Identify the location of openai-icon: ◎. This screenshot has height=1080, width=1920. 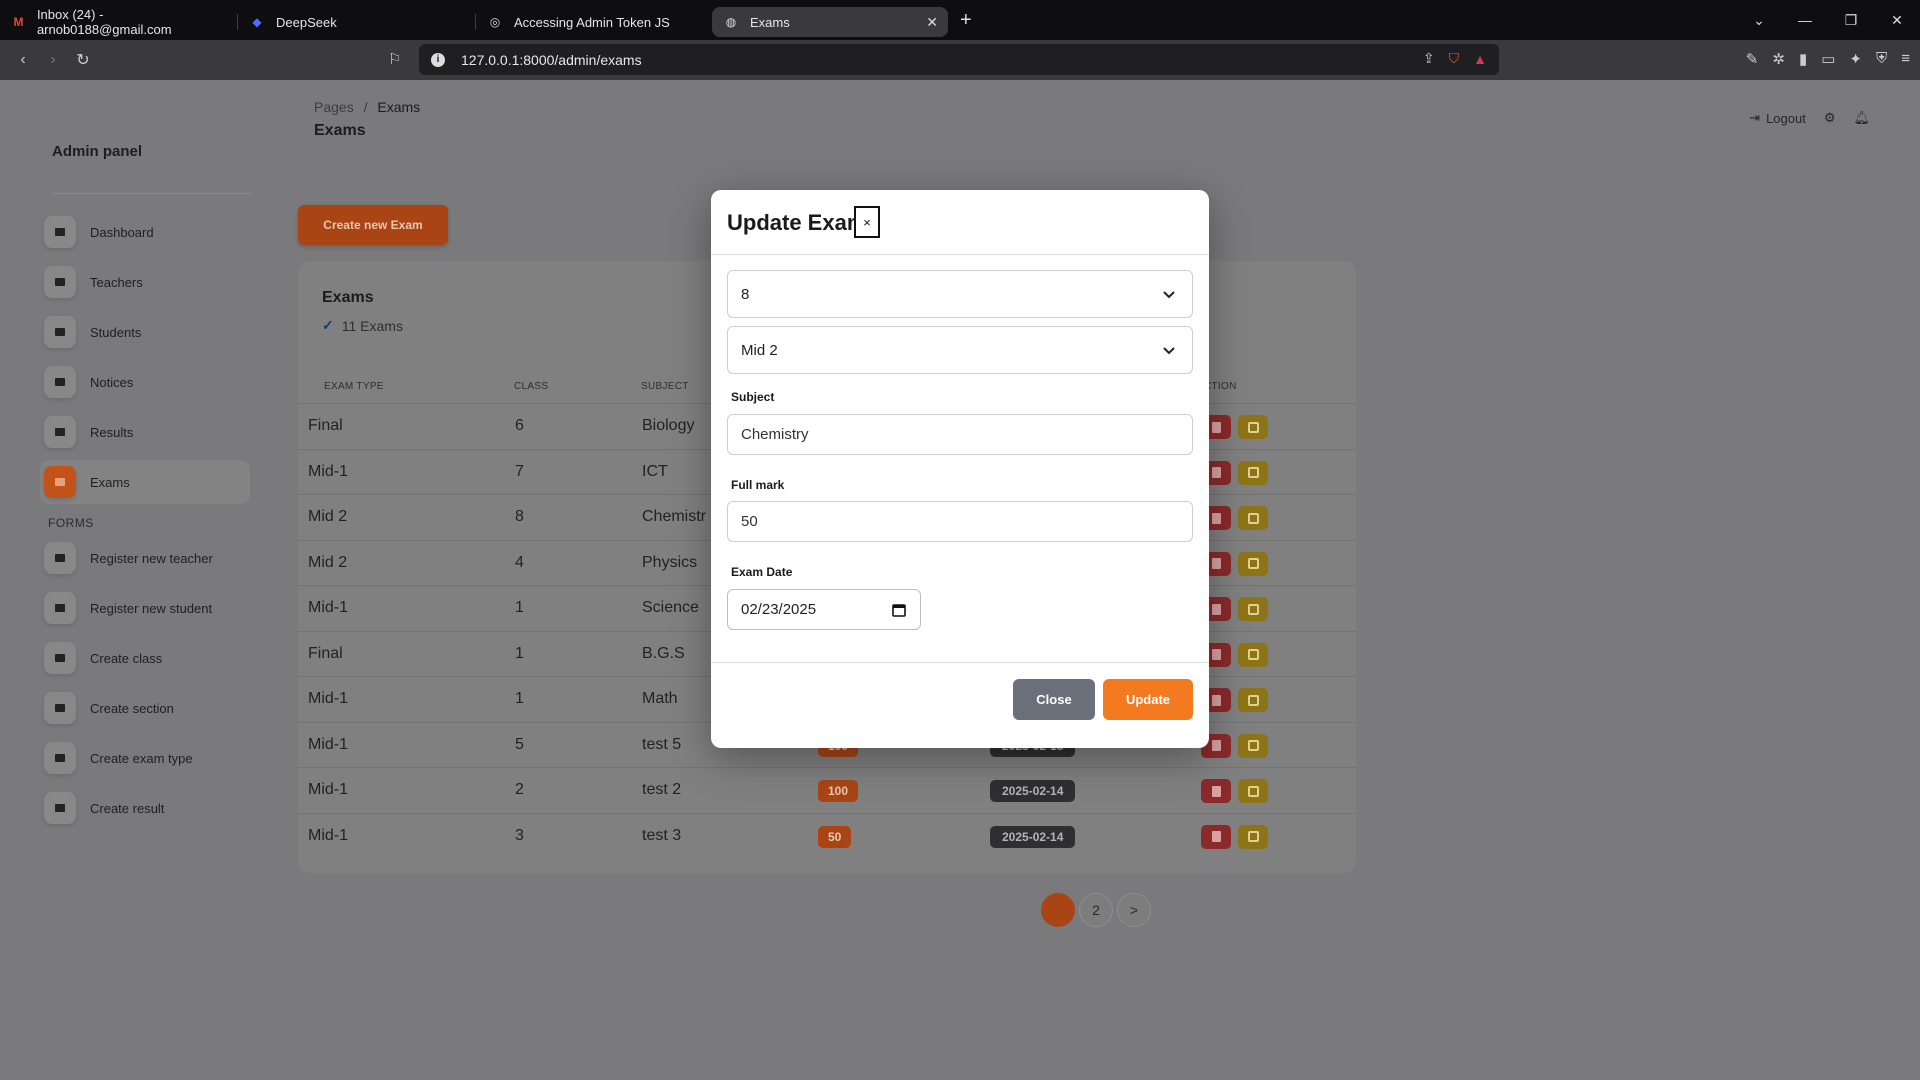
(495, 22).